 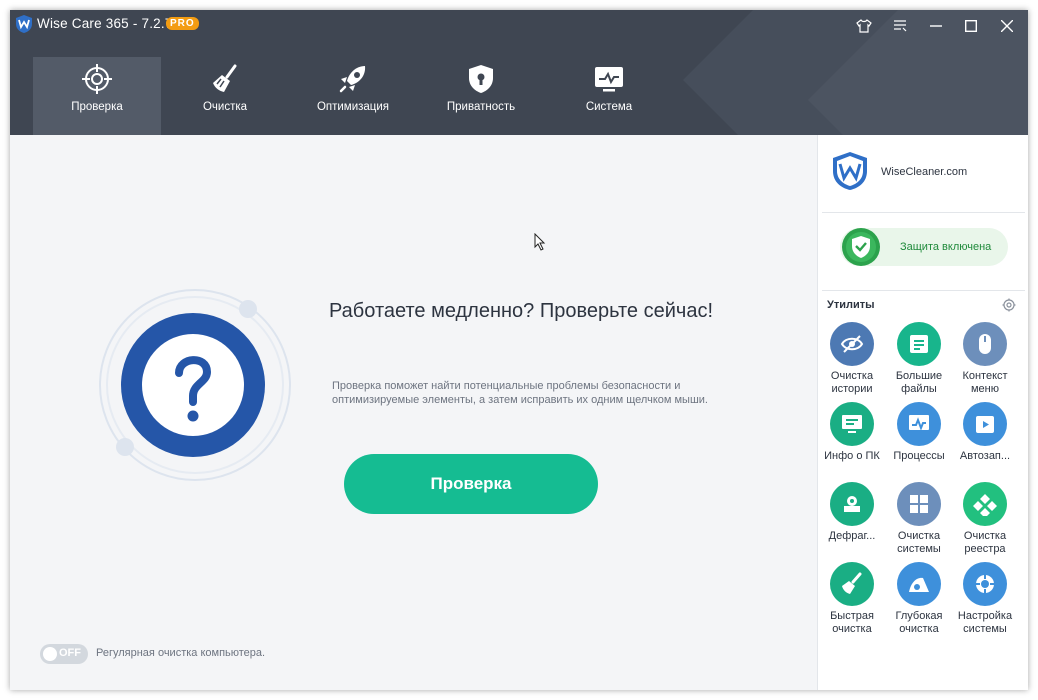 I want to click on files-icon, so click(x=919, y=344).